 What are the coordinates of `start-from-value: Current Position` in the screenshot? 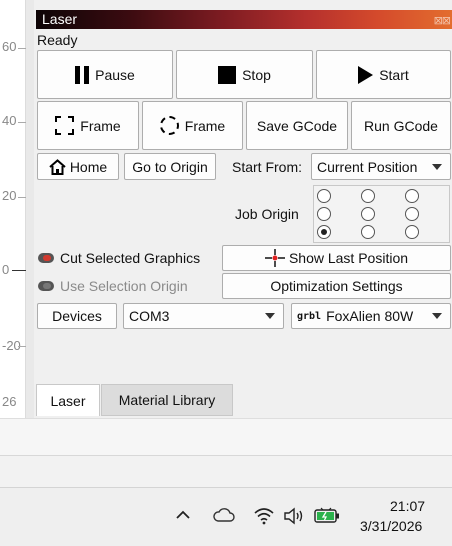 It's located at (367, 166).